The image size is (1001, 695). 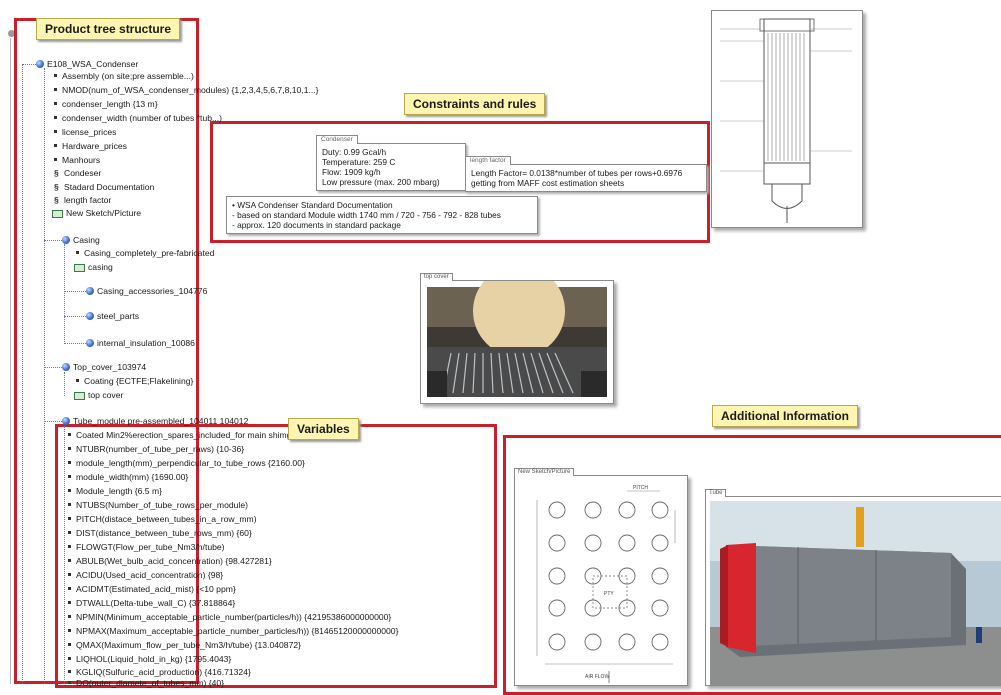 What do you see at coordinates (81, 240) in the screenshot?
I see `tree-node-casing: Casing` at bounding box center [81, 240].